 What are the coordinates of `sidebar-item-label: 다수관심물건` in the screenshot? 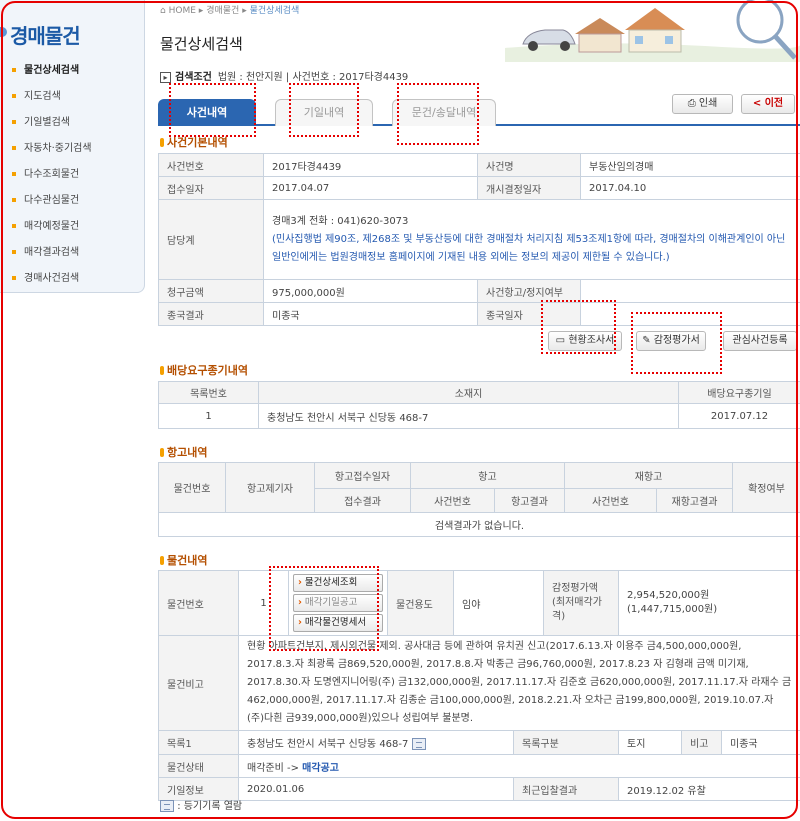 It's located at (52, 200).